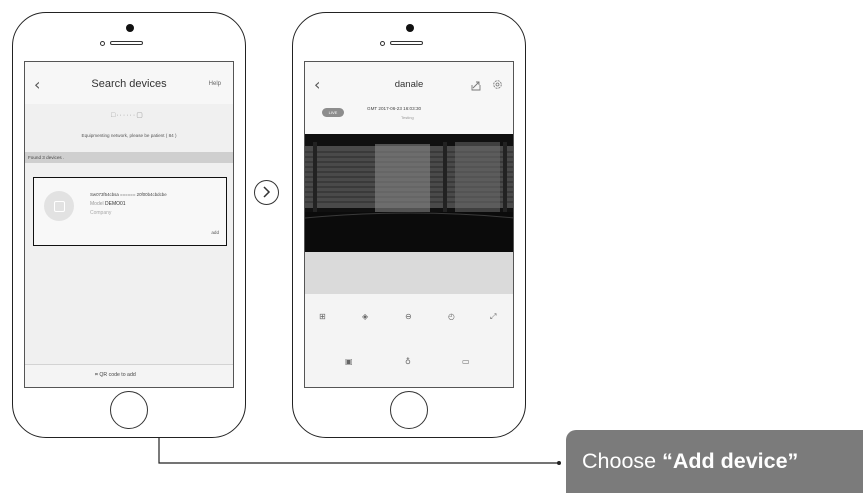  I want to click on live-badge: LIVE, so click(333, 112).